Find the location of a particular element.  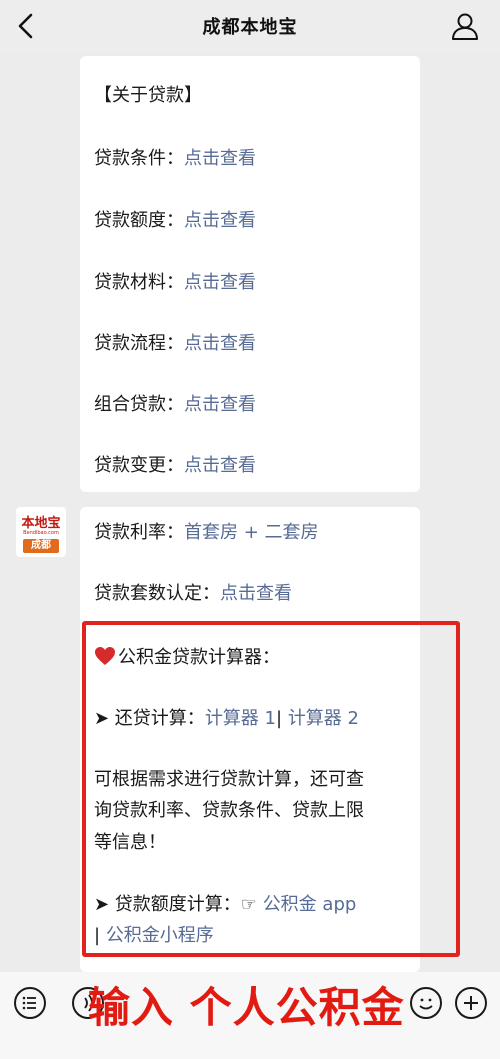

item-label: 组合贷款： is located at coordinates (139, 404).